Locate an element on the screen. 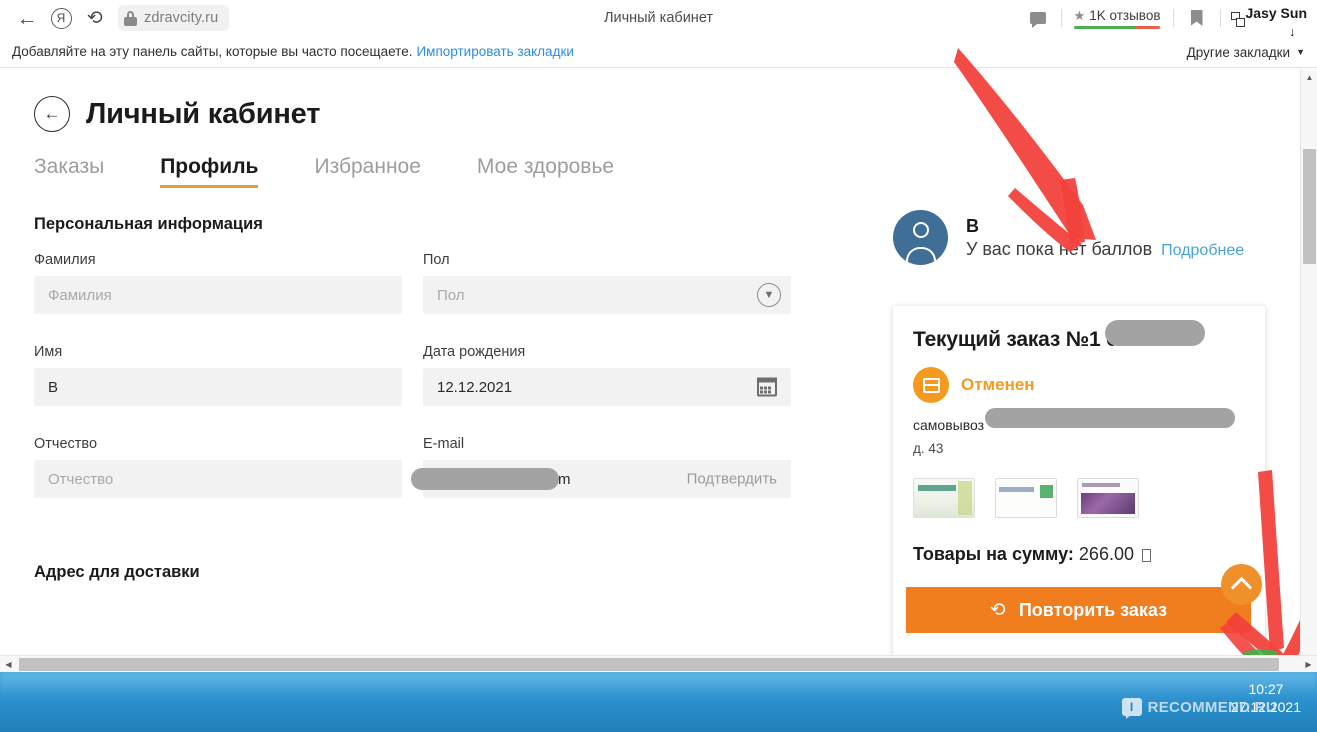 This screenshot has width=1317, height=732. tab-profile: Профиль is located at coordinates (209, 171).